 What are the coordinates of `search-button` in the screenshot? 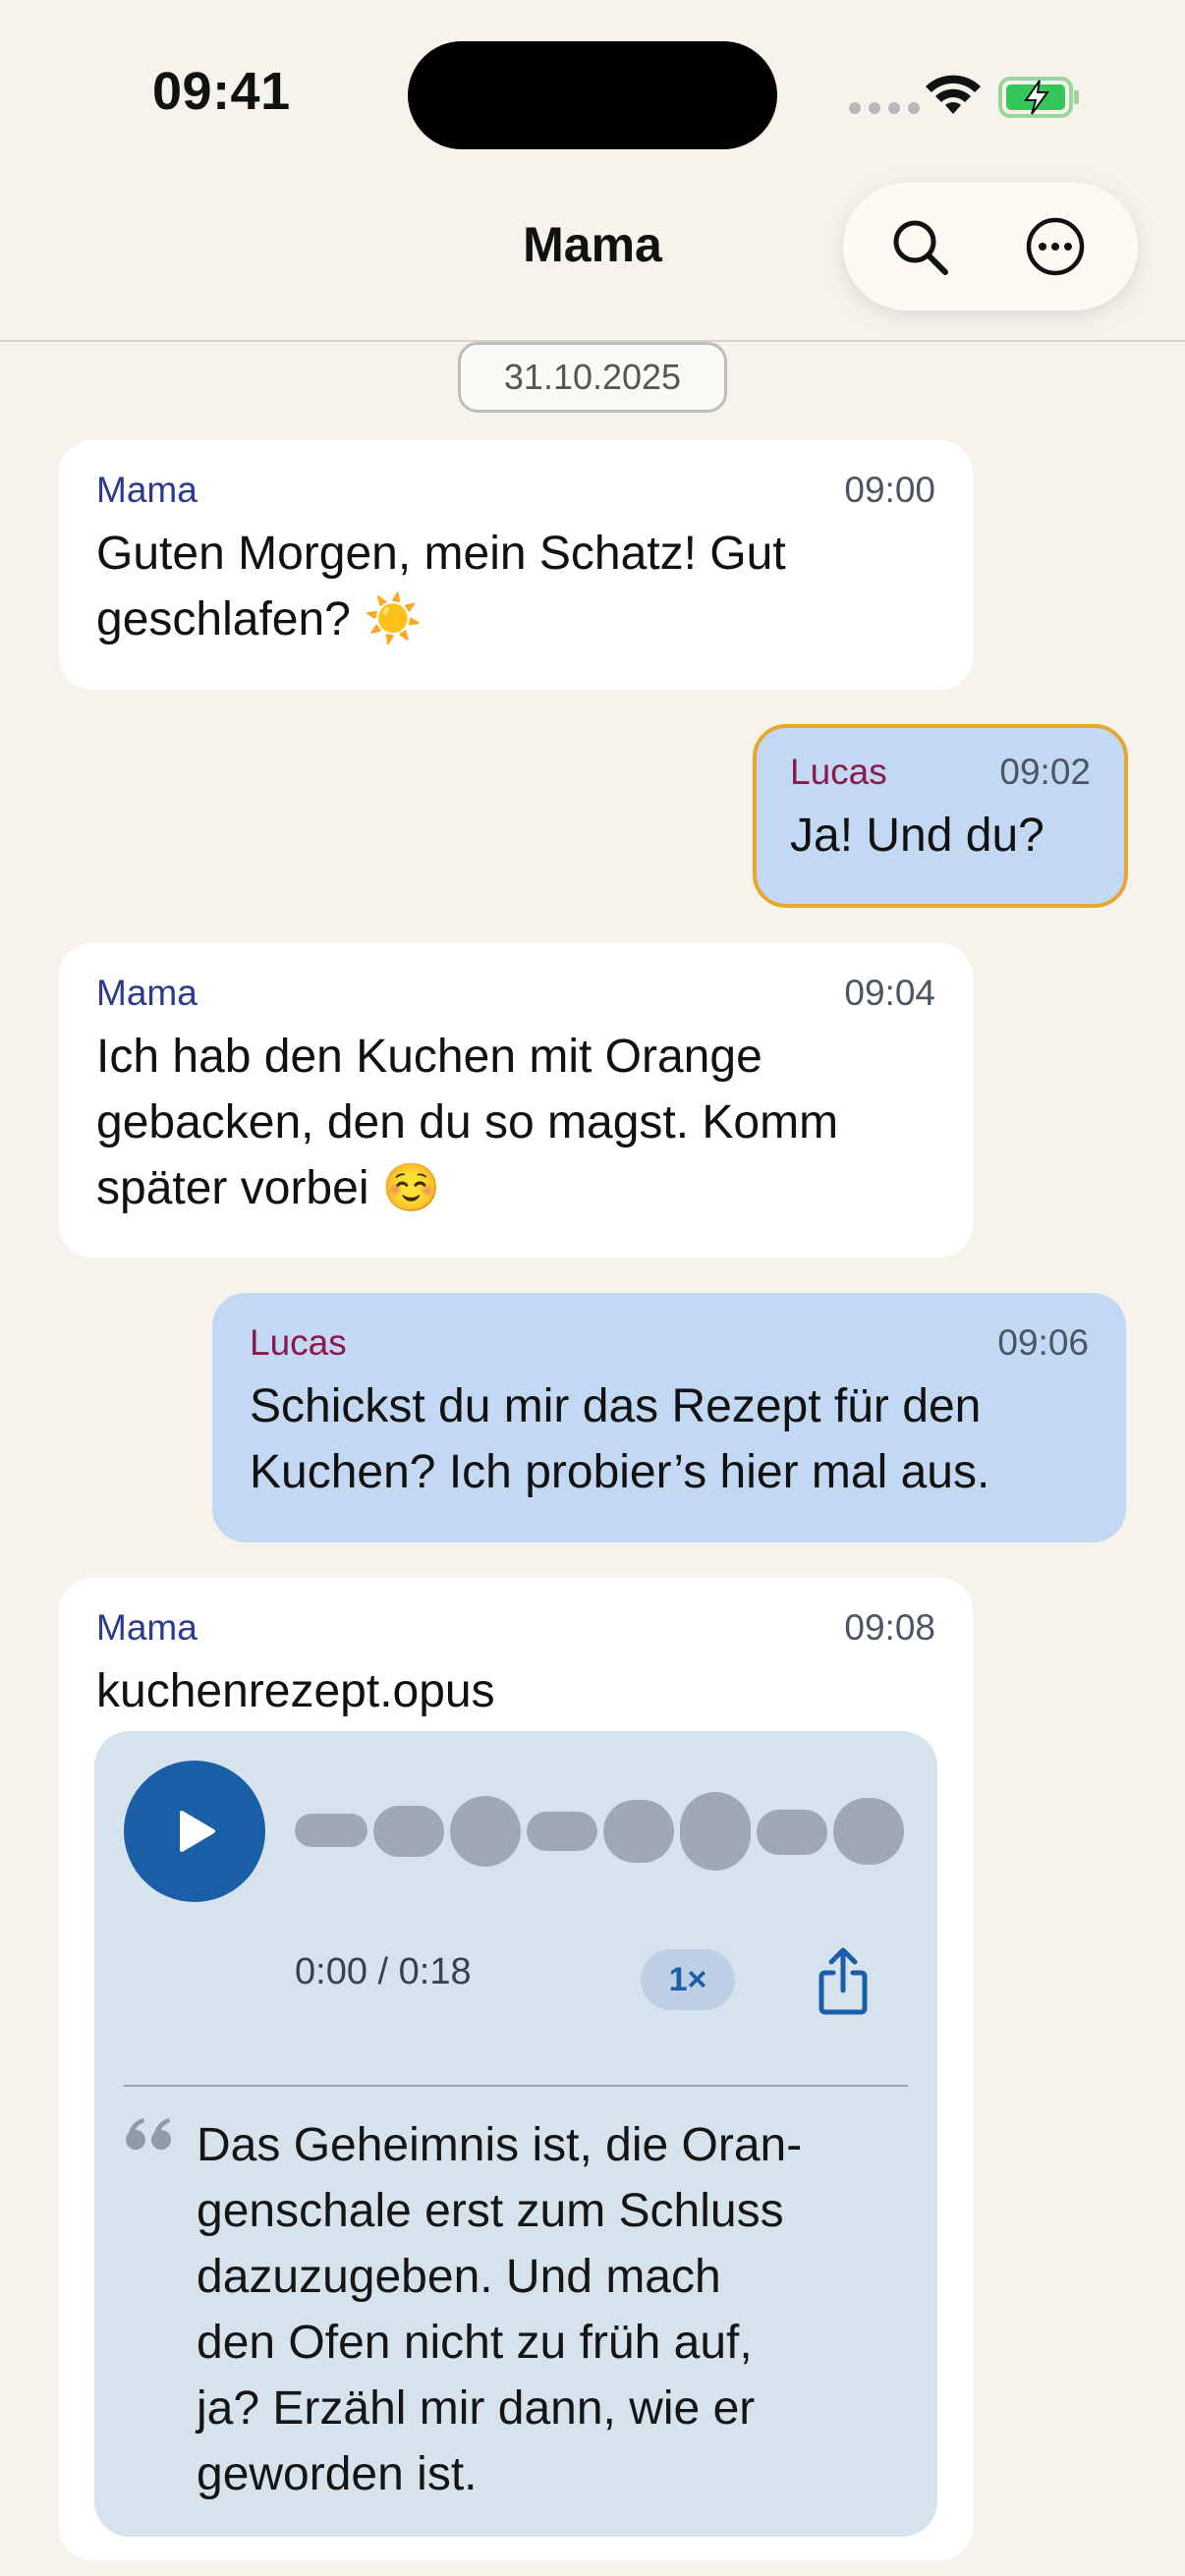 It's located at (920, 246).